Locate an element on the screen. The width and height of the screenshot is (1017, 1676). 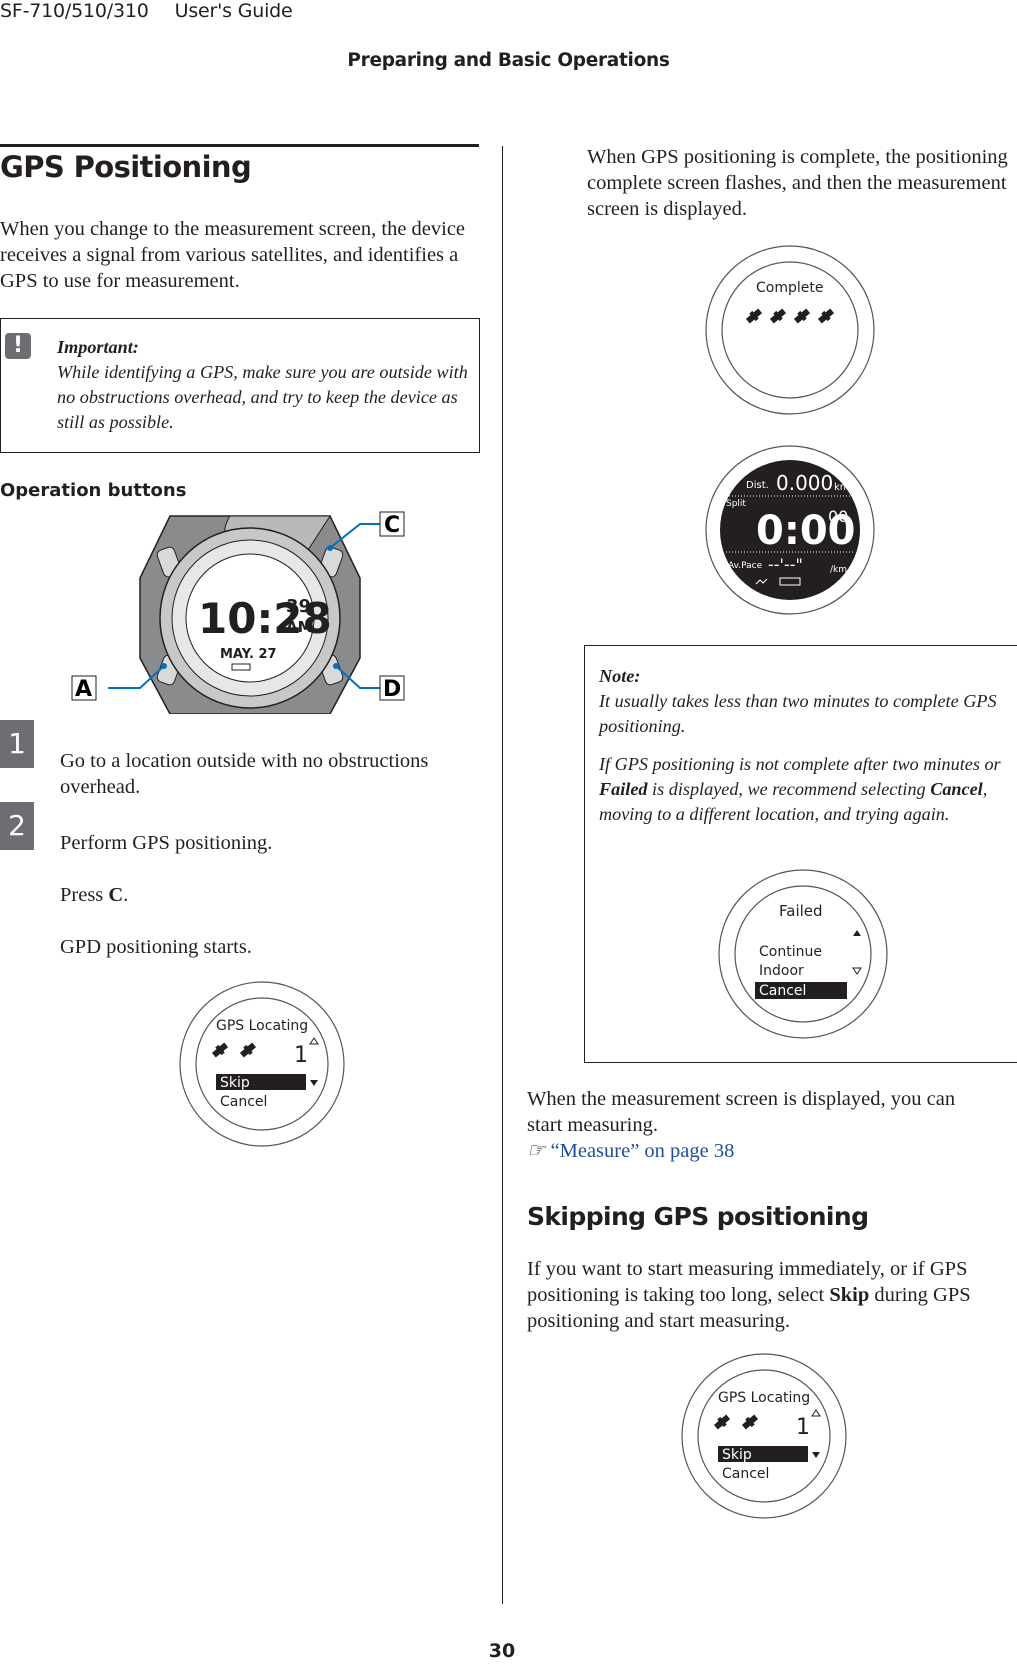
callout-label-a: A is located at coordinates (83, 689).